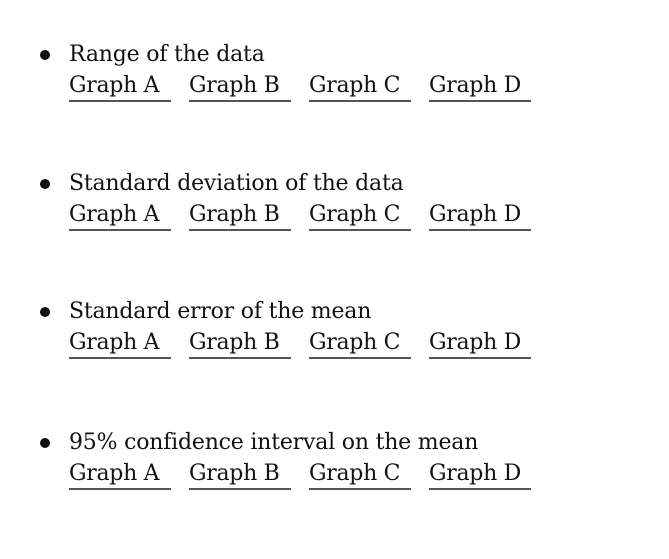  Describe the element at coordinates (236, 183) in the screenshot. I see `question-prompt: Standard deviation of the data` at that location.